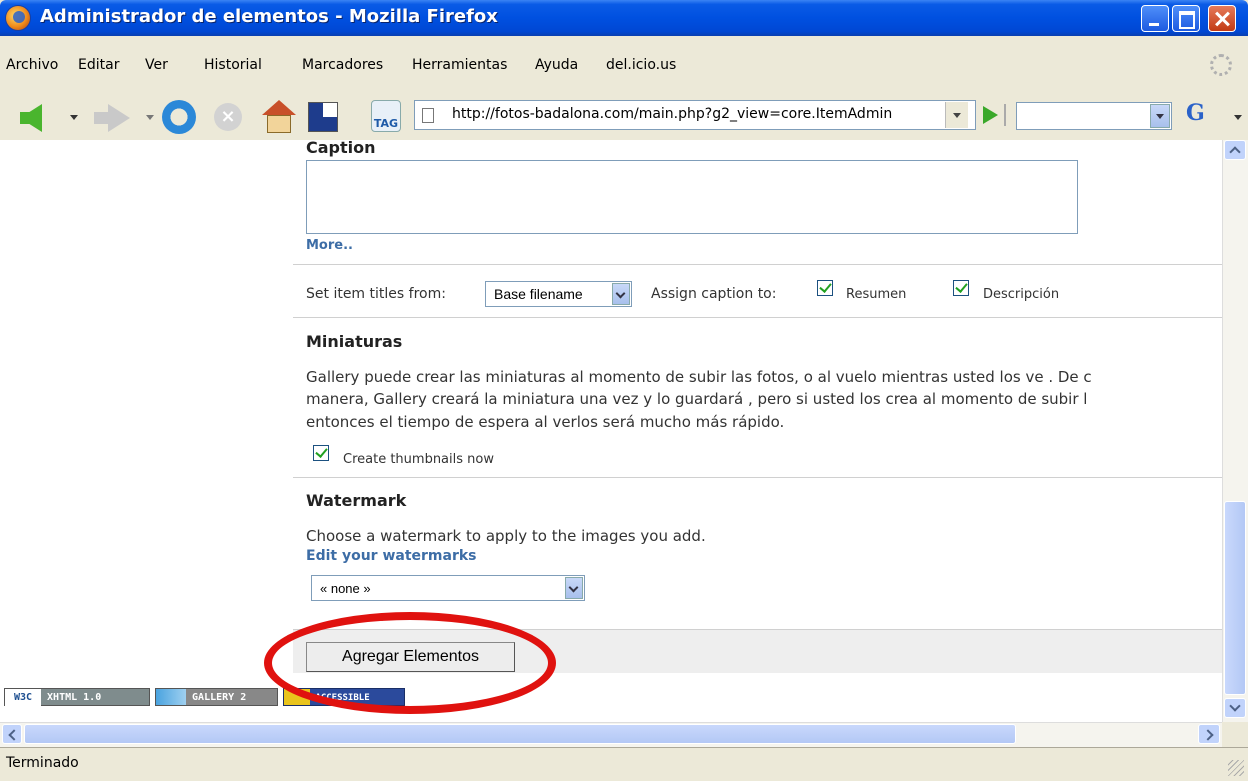 This screenshot has height=781, width=1248. I want to click on caption-textarea, so click(692, 197).